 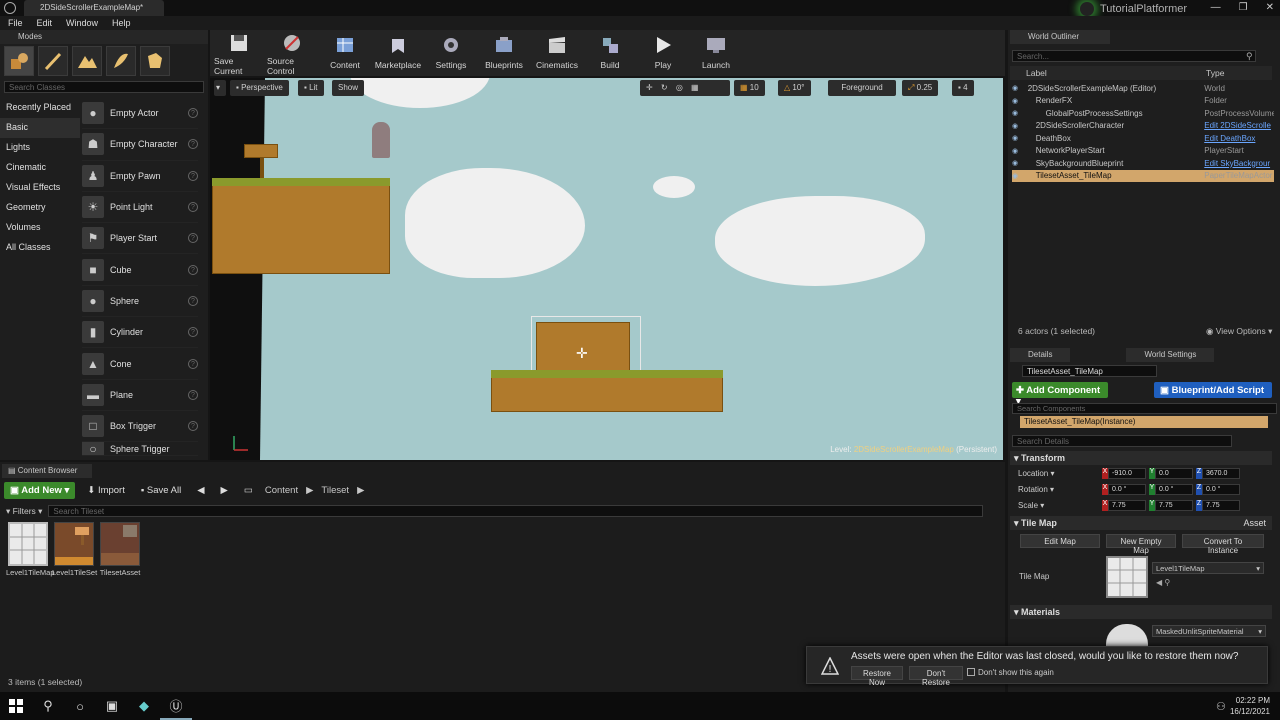 I want to click on network-icon: ⚇, so click(x=1221, y=706).